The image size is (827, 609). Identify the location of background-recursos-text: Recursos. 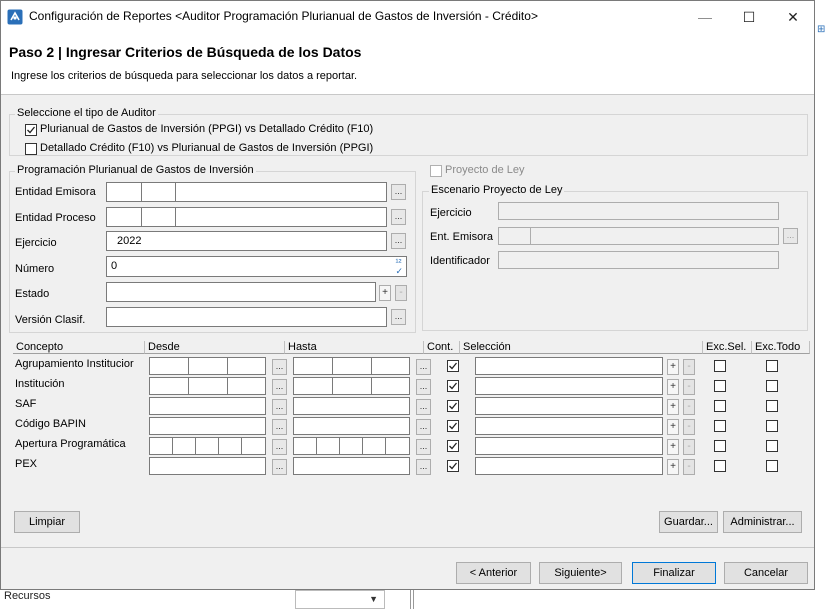
(27, 596).